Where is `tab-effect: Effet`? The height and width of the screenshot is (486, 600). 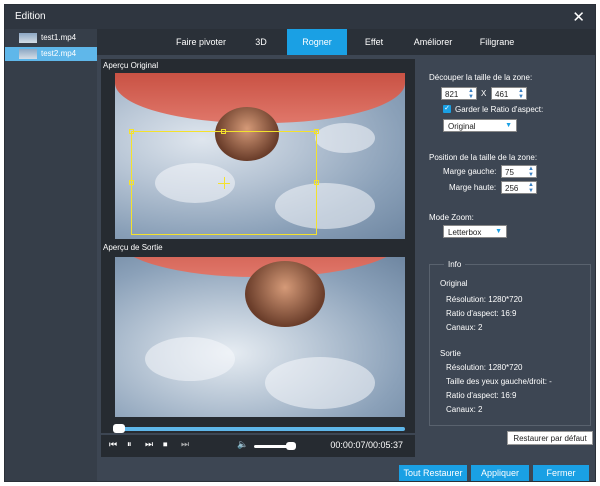 tab-effect: Effet is located at coordinates (374, 42).